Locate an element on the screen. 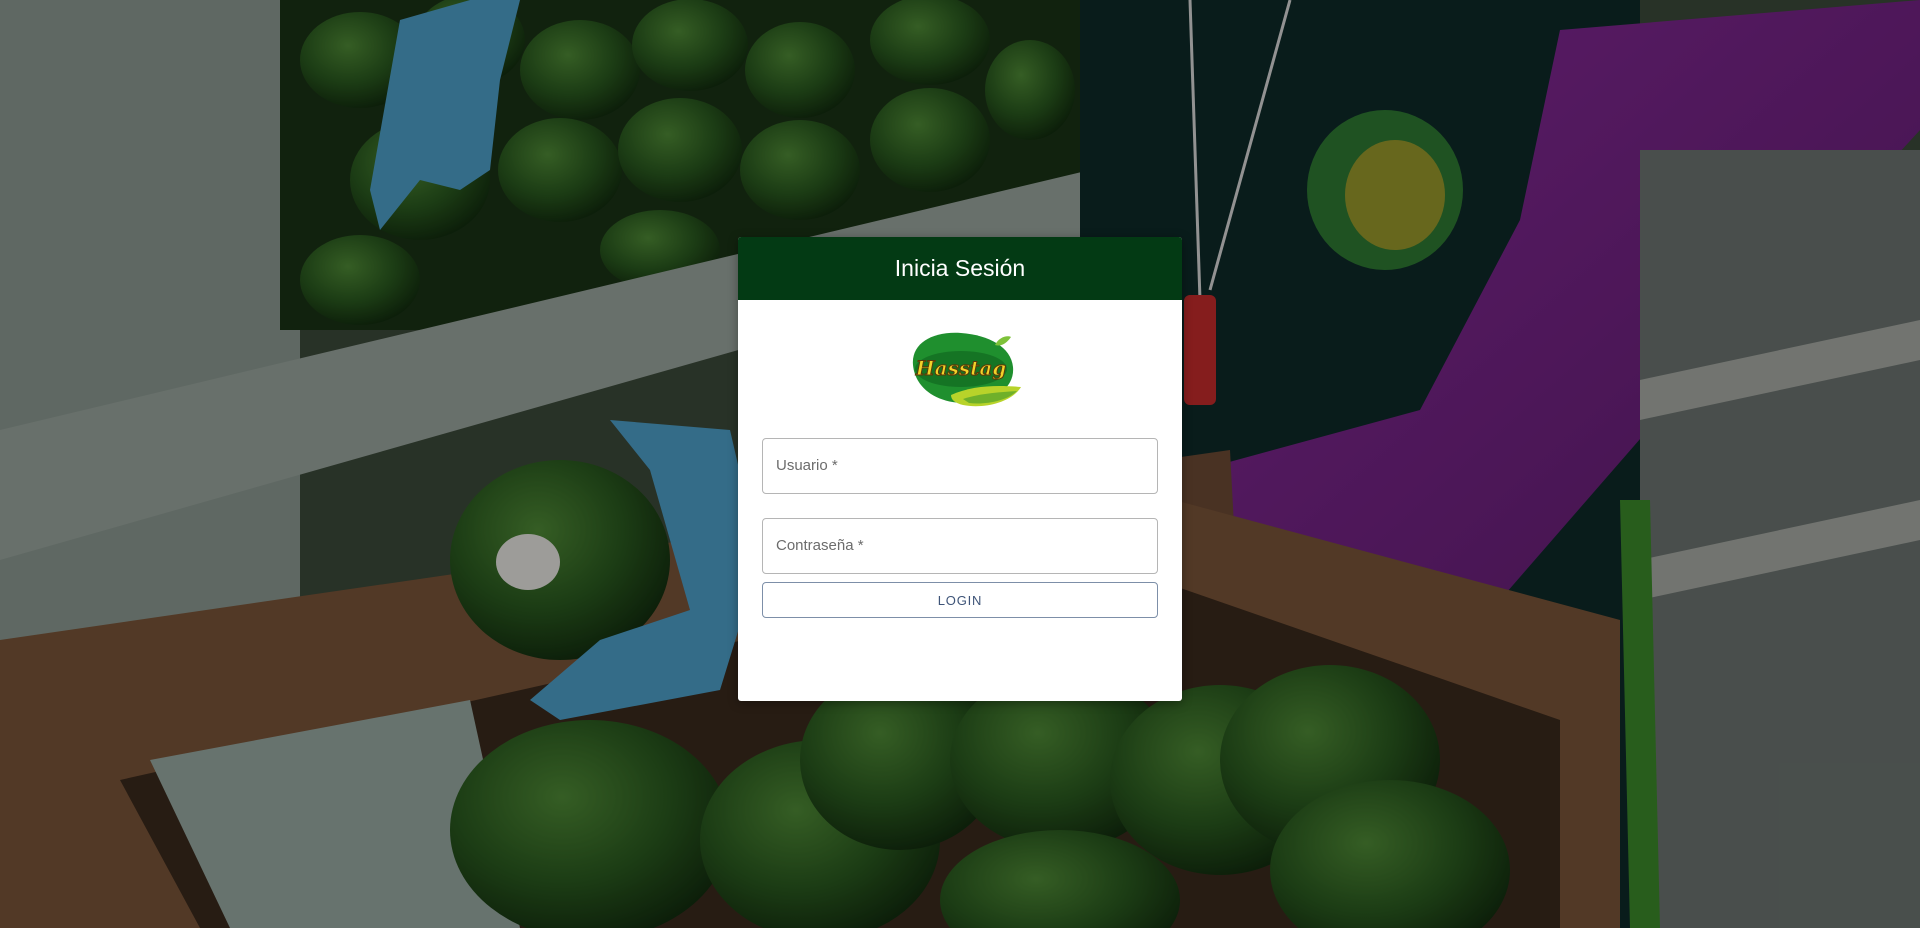 Image resolution: width=1920 pixels, height=928 pixels. login-header: Inicia Sesión is located at coordinates (960, 268).